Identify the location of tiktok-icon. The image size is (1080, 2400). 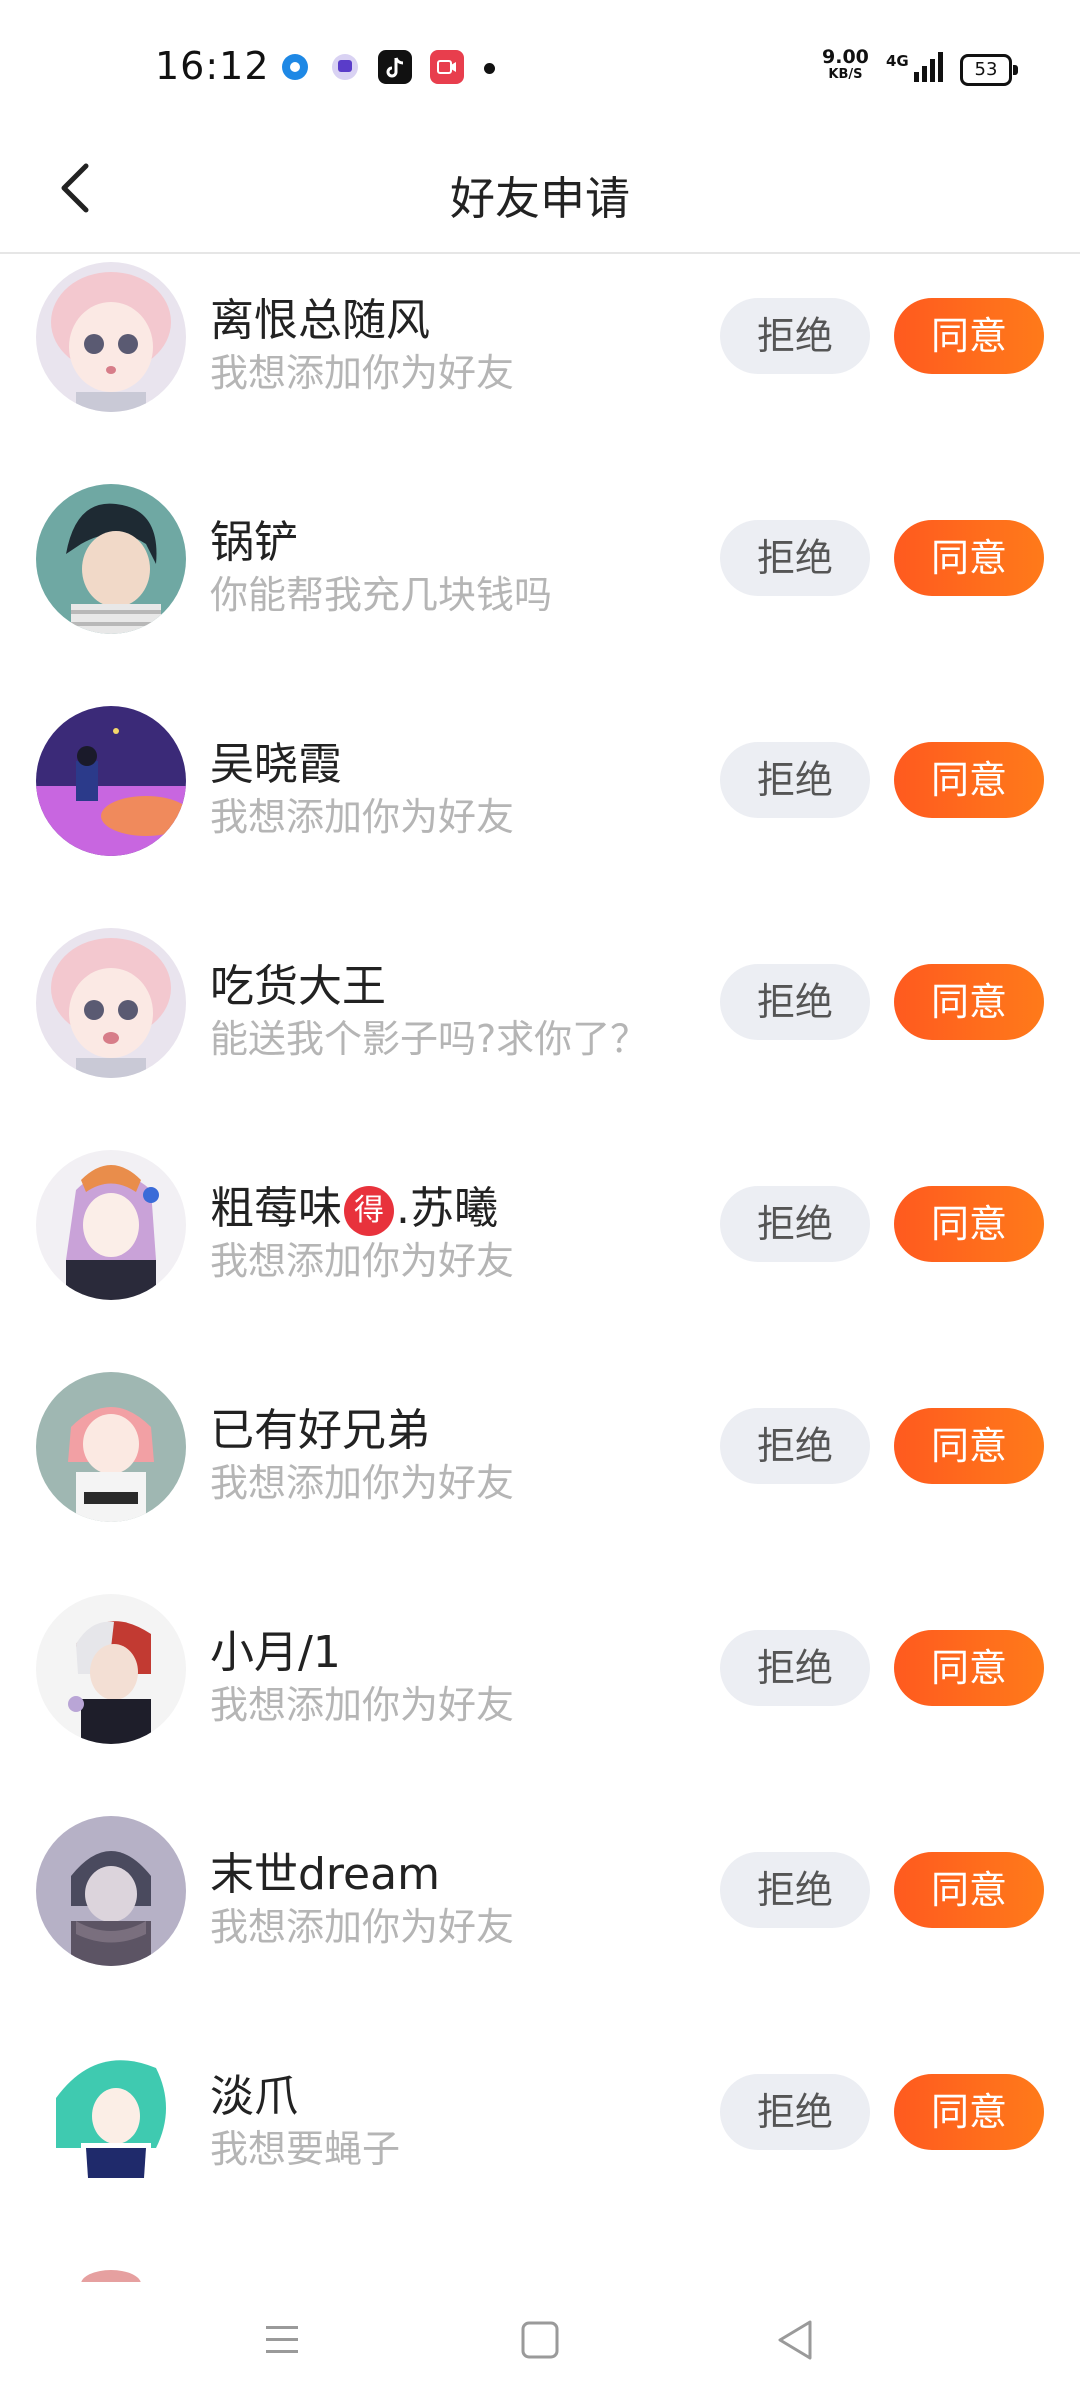
(395, 67).